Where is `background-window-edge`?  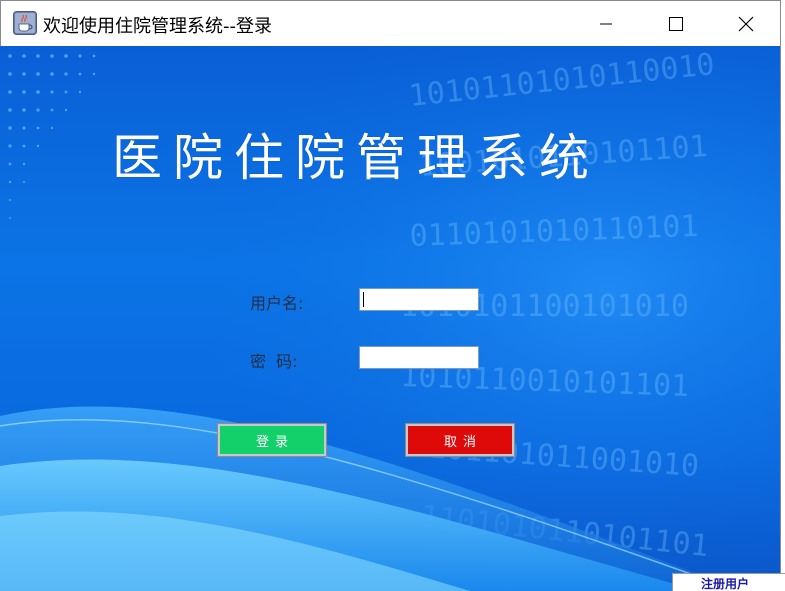
background-window-edge is located at coordinates (782, 295).